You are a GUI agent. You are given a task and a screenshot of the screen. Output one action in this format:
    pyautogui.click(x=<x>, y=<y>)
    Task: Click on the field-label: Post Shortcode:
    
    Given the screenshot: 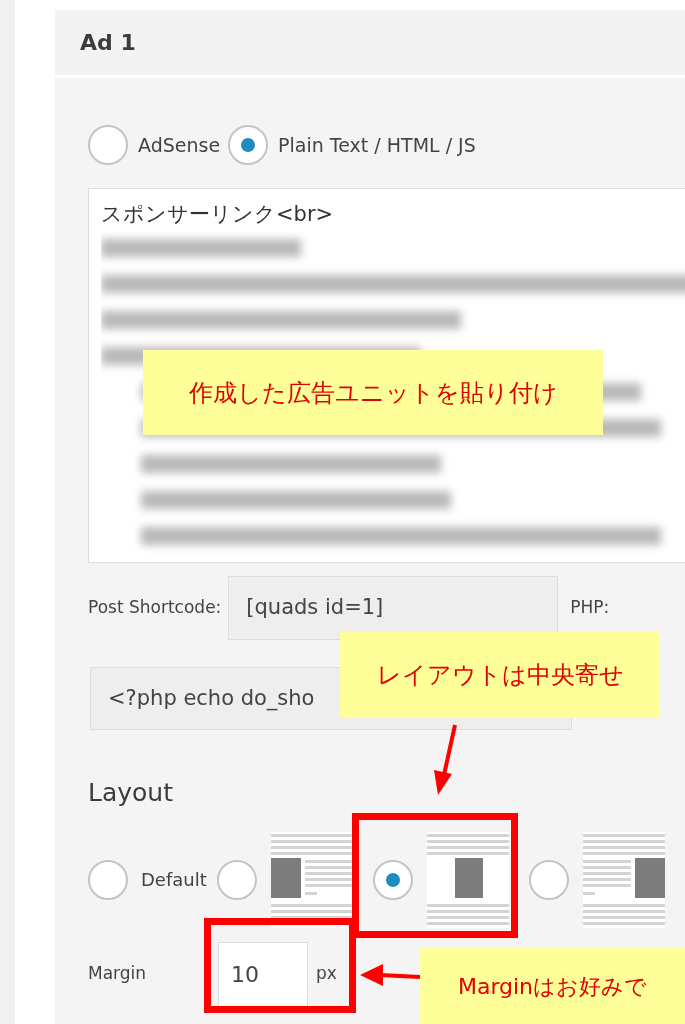 What is the action you would take?
    pyautogui.click(x=155, y=608)
    